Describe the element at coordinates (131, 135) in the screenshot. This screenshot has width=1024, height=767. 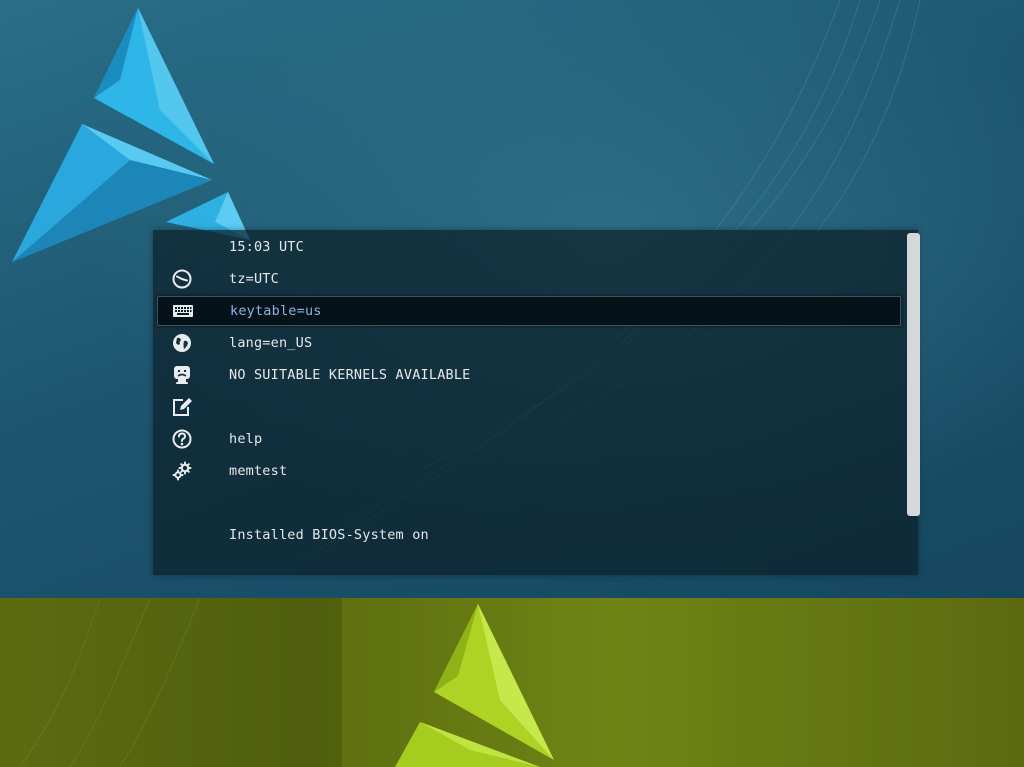
I see `logo-blue` at that location.